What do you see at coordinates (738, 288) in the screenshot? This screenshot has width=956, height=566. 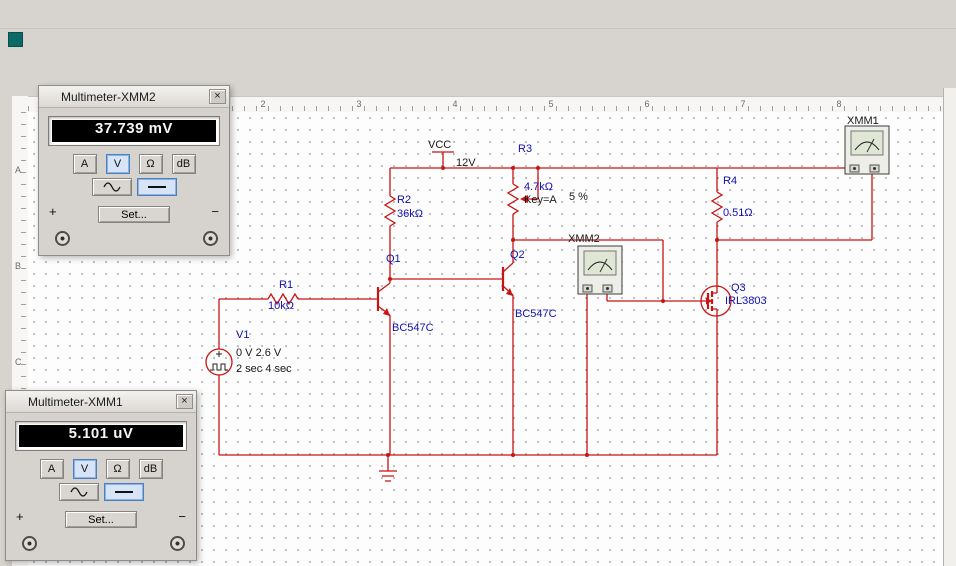 I see `schematic-label: Q3` at bounding box center [738, 288].